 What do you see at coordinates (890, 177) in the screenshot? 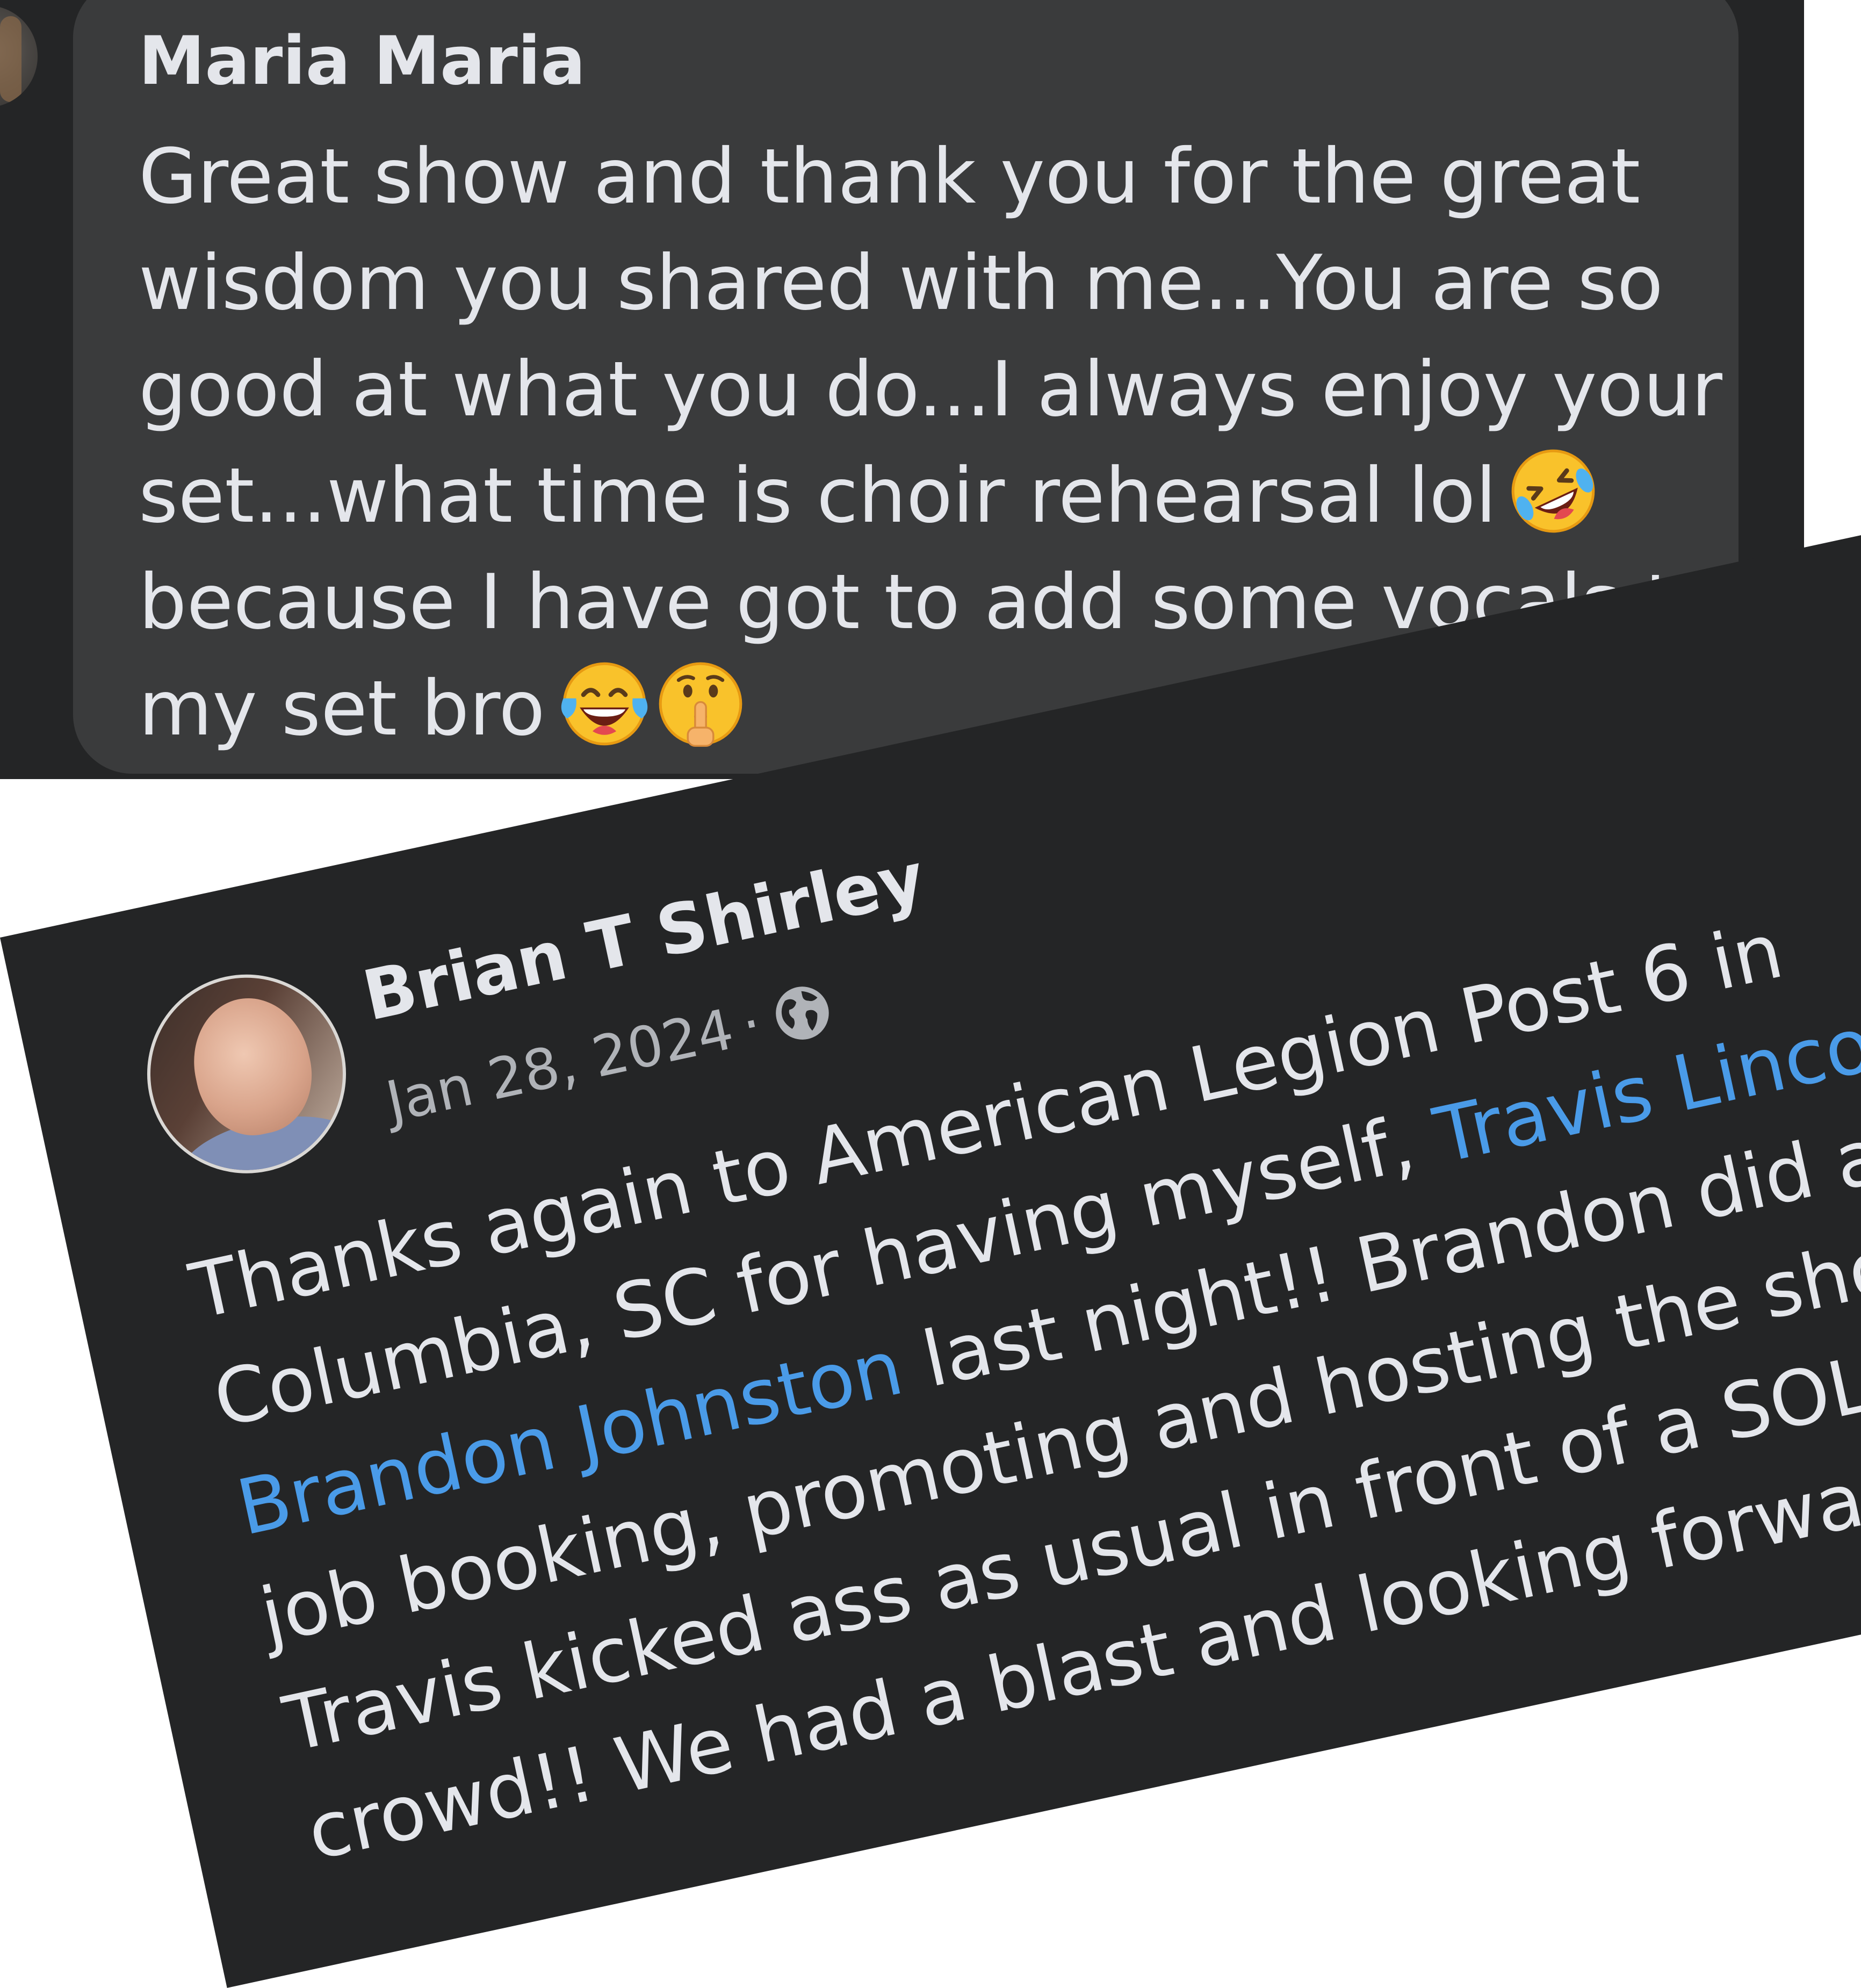
I see `comment-line: Great show and thank you for the great` at bounding box center [890, 177].